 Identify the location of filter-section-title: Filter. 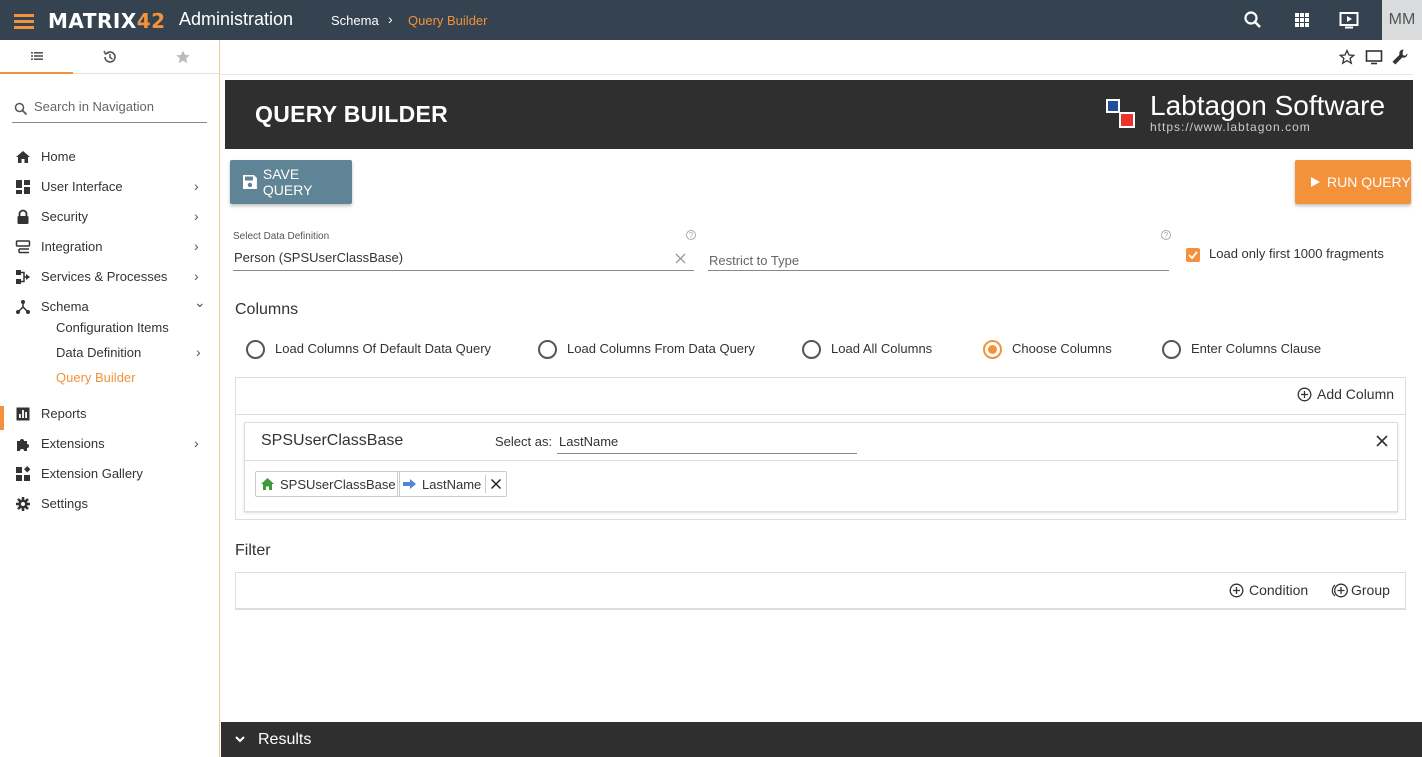
(253, 550).